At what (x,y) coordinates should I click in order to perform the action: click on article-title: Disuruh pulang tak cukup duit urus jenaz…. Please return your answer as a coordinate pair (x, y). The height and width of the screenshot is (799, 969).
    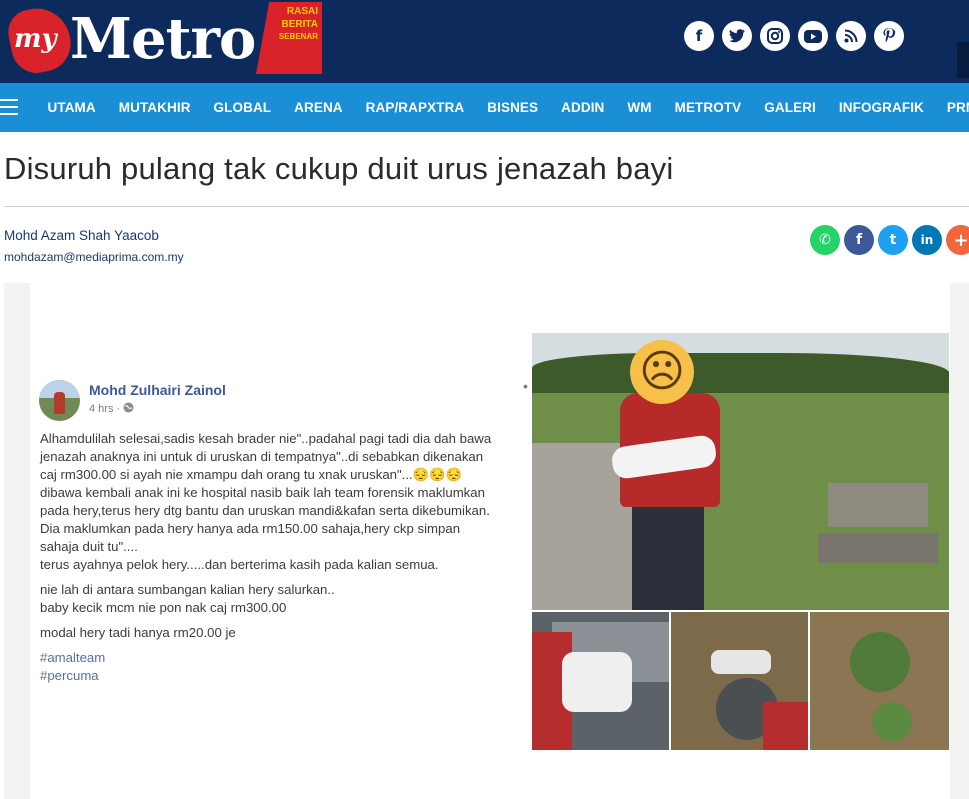
    Looking at the image, I should click on (339, 168).